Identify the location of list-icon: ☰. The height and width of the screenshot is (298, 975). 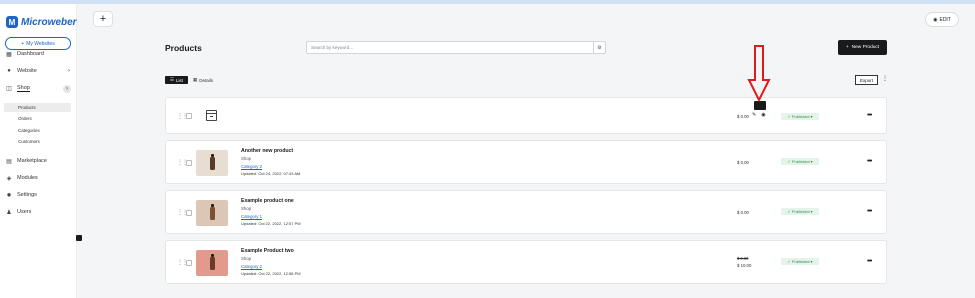
(172, 79).